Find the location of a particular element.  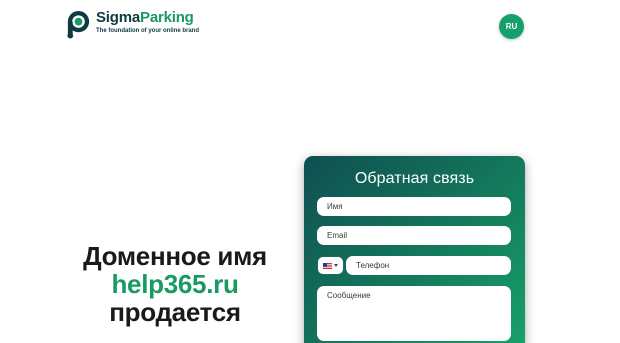

language-button: RU is located at coordinates (511, 26).